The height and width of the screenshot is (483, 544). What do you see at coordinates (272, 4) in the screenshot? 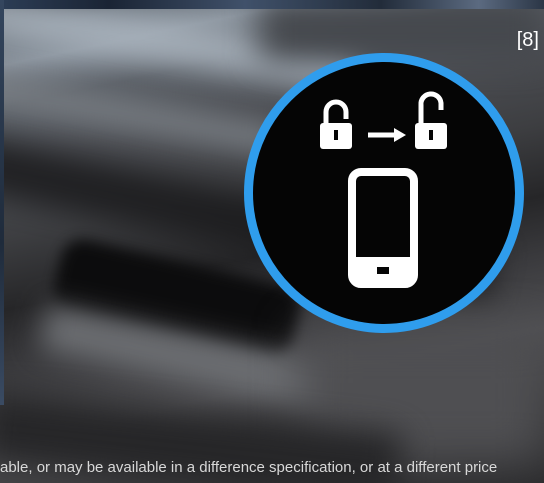
I see `adjacent-image-strip-top` at bounding box center [272, 4].